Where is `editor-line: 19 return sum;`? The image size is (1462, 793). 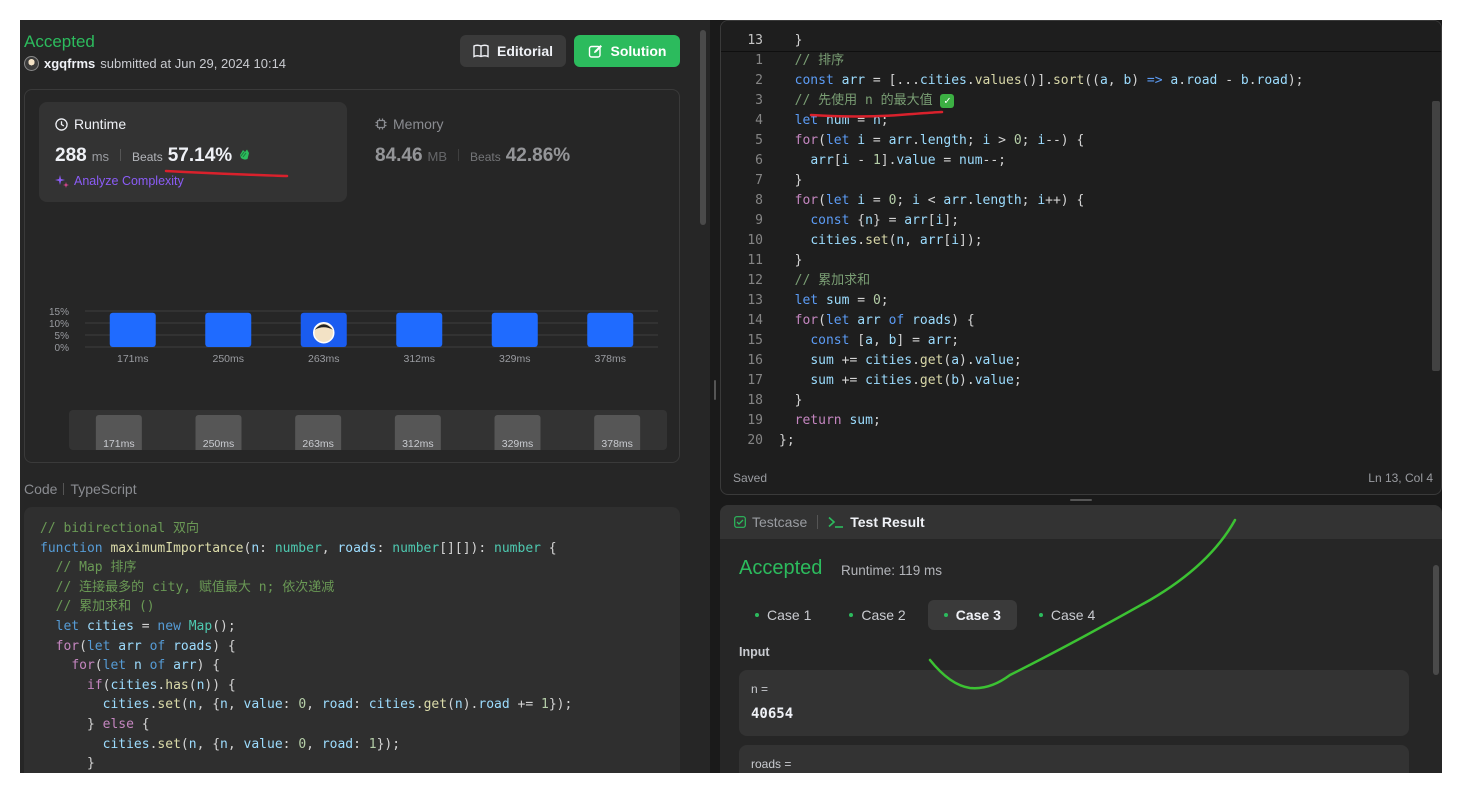
editor-line: 19 return sum; is located at coordinates (1081, 421).